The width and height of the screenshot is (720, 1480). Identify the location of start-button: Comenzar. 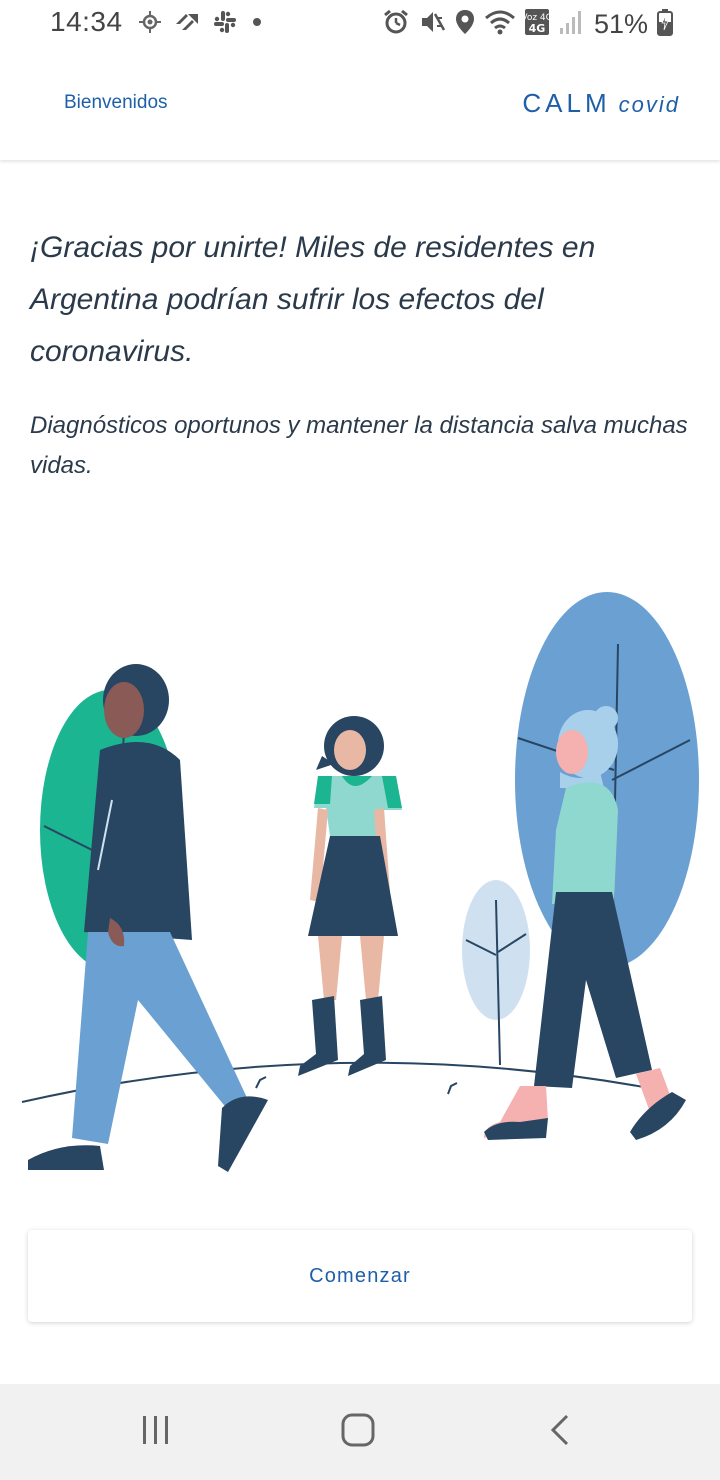
(360, 1276).